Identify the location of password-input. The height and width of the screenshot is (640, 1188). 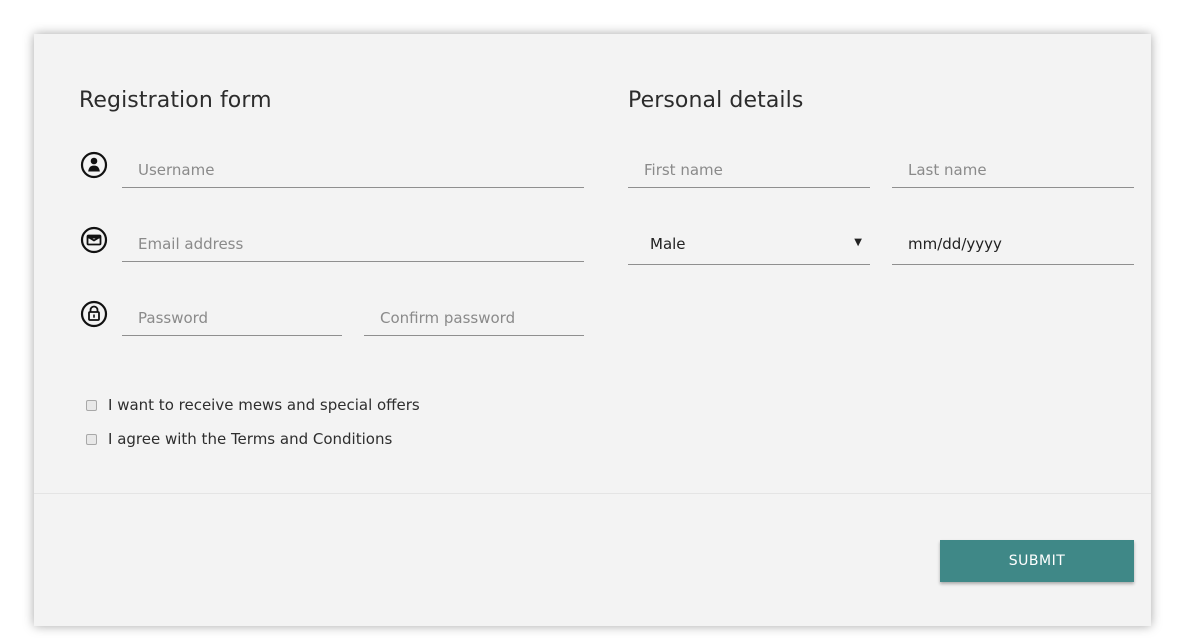
(232, 317).